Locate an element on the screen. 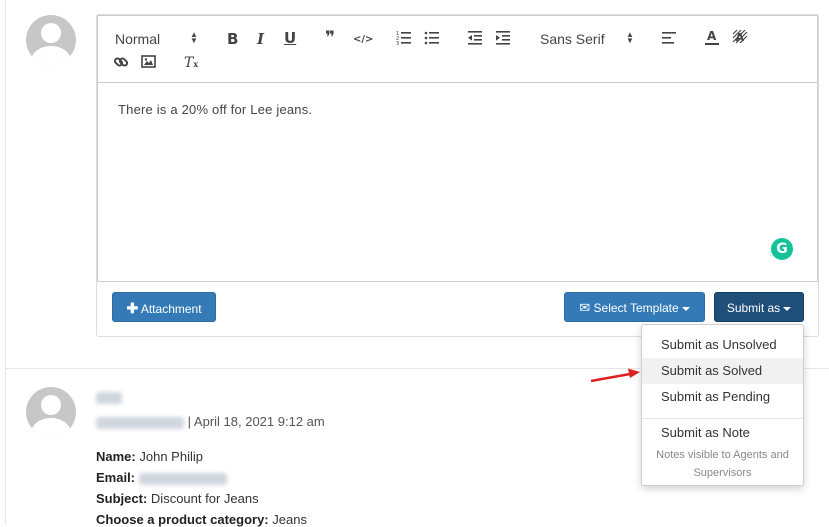  format-select: Normal is located at coordinates (137, 39).